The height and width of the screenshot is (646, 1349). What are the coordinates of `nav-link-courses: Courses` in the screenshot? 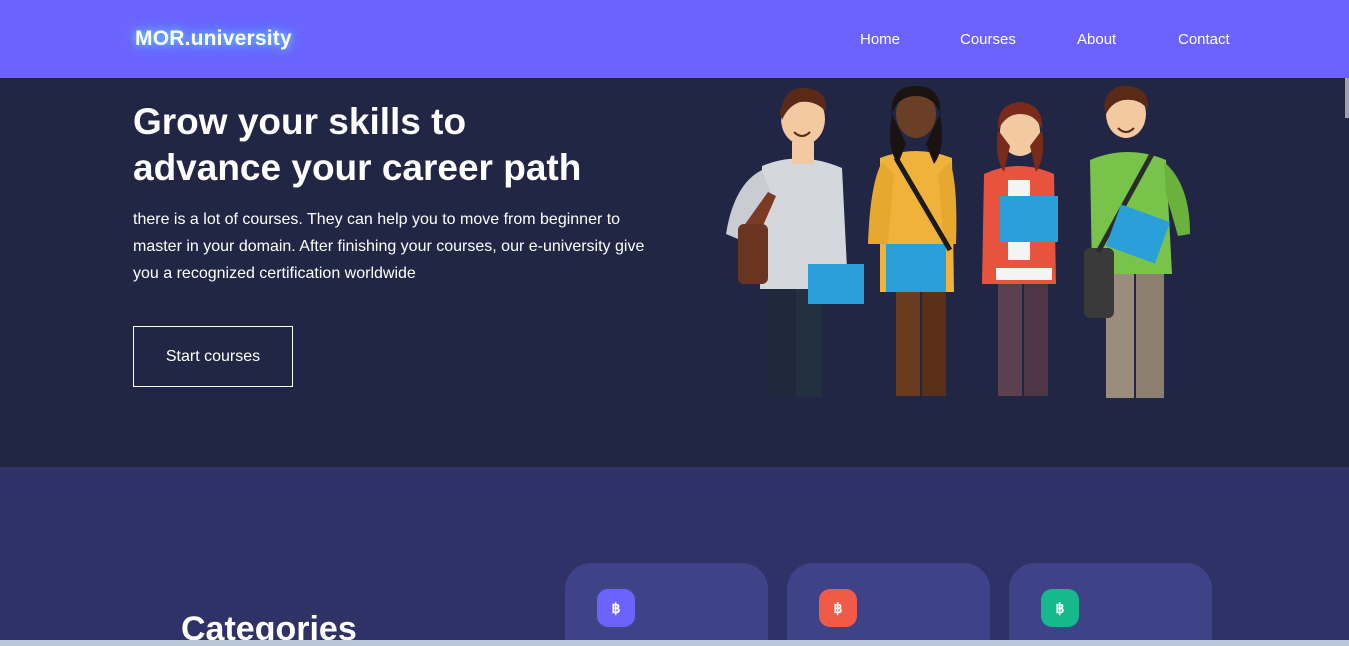 It's located at (988, 39).